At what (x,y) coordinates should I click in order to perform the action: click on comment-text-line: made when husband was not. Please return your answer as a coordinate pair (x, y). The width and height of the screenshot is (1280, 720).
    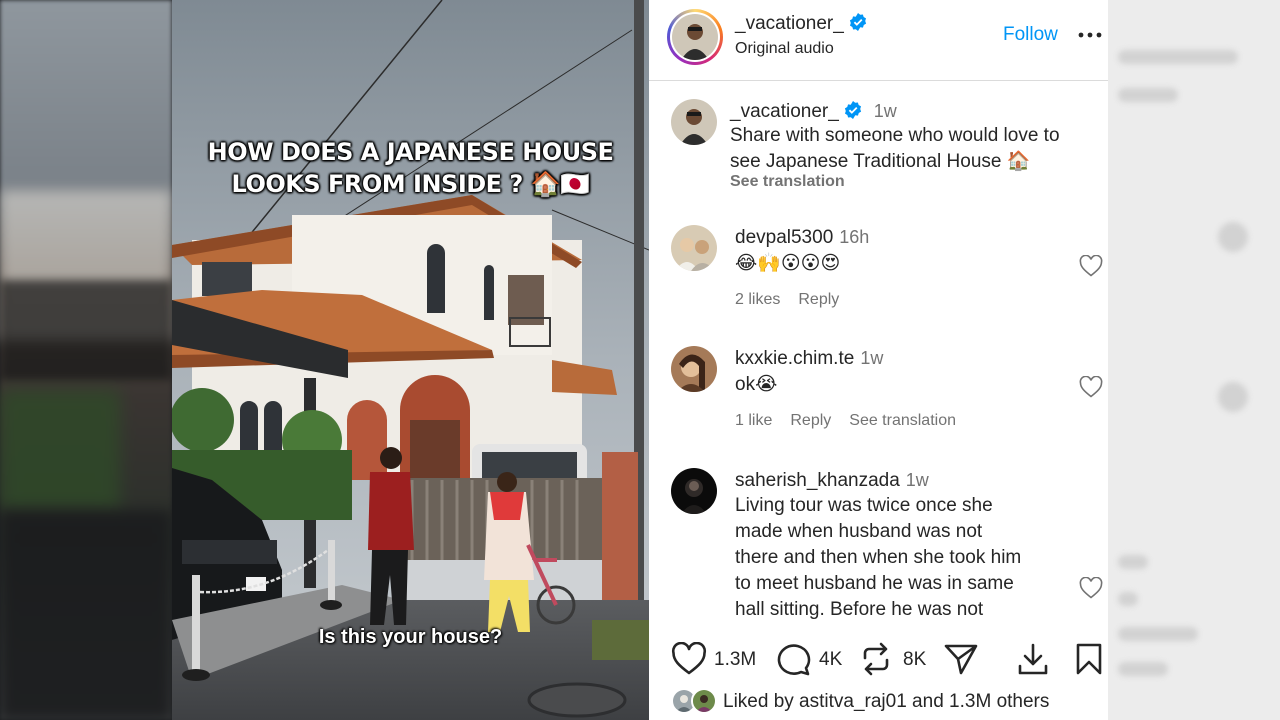
    Looking at the image, I should click on (859, 531).